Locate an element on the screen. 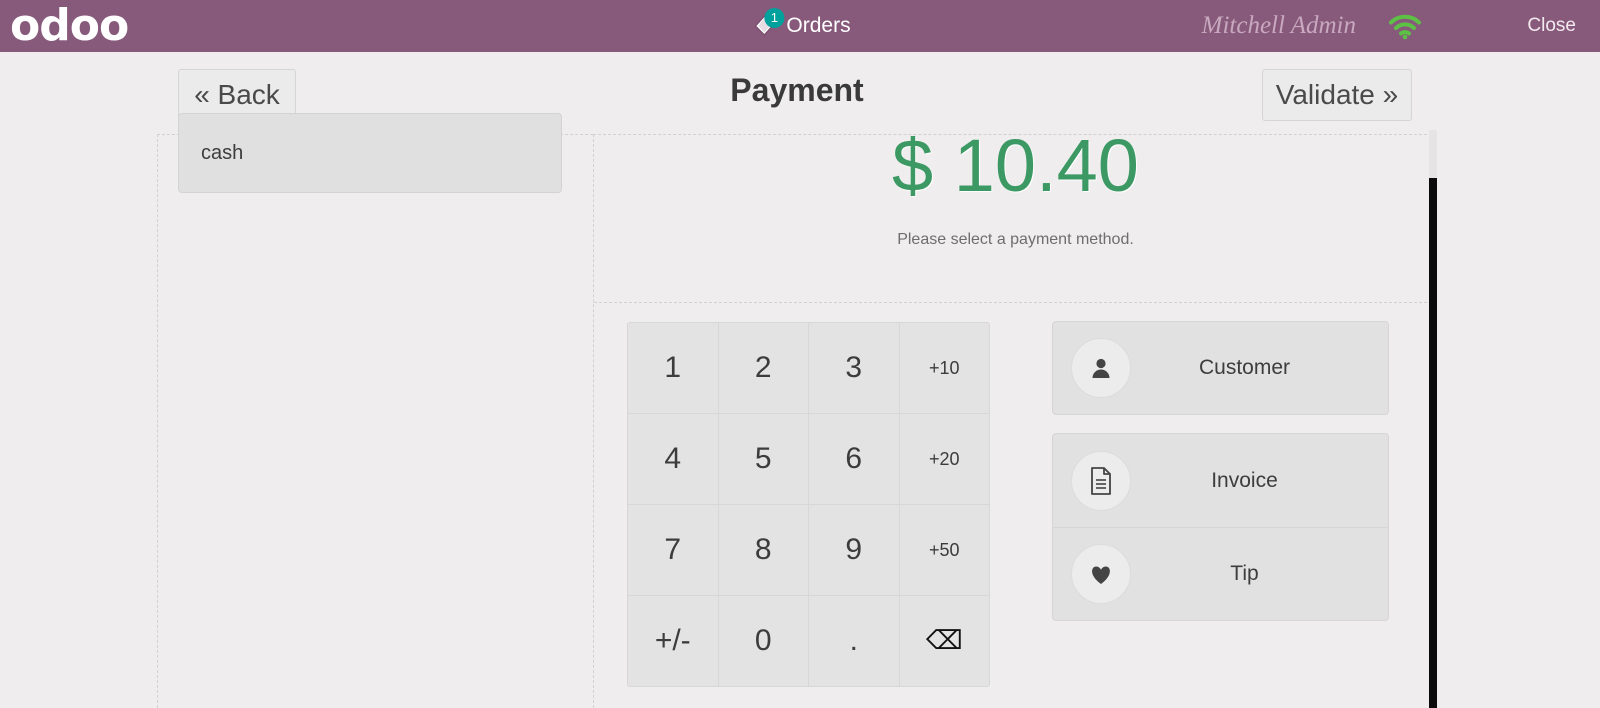 This screenshot has height=708, width=1600. numpad-key-8: 8 is located at coordinates (763, 550).